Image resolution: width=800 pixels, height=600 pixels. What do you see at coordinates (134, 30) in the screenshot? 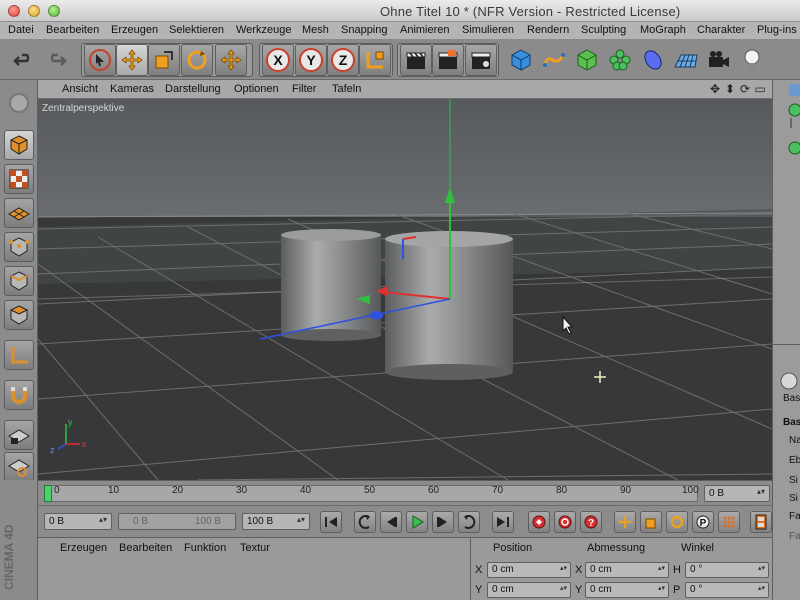
I see `menu-erzeugen: Erzeugen` at bounding box center [134, 30].